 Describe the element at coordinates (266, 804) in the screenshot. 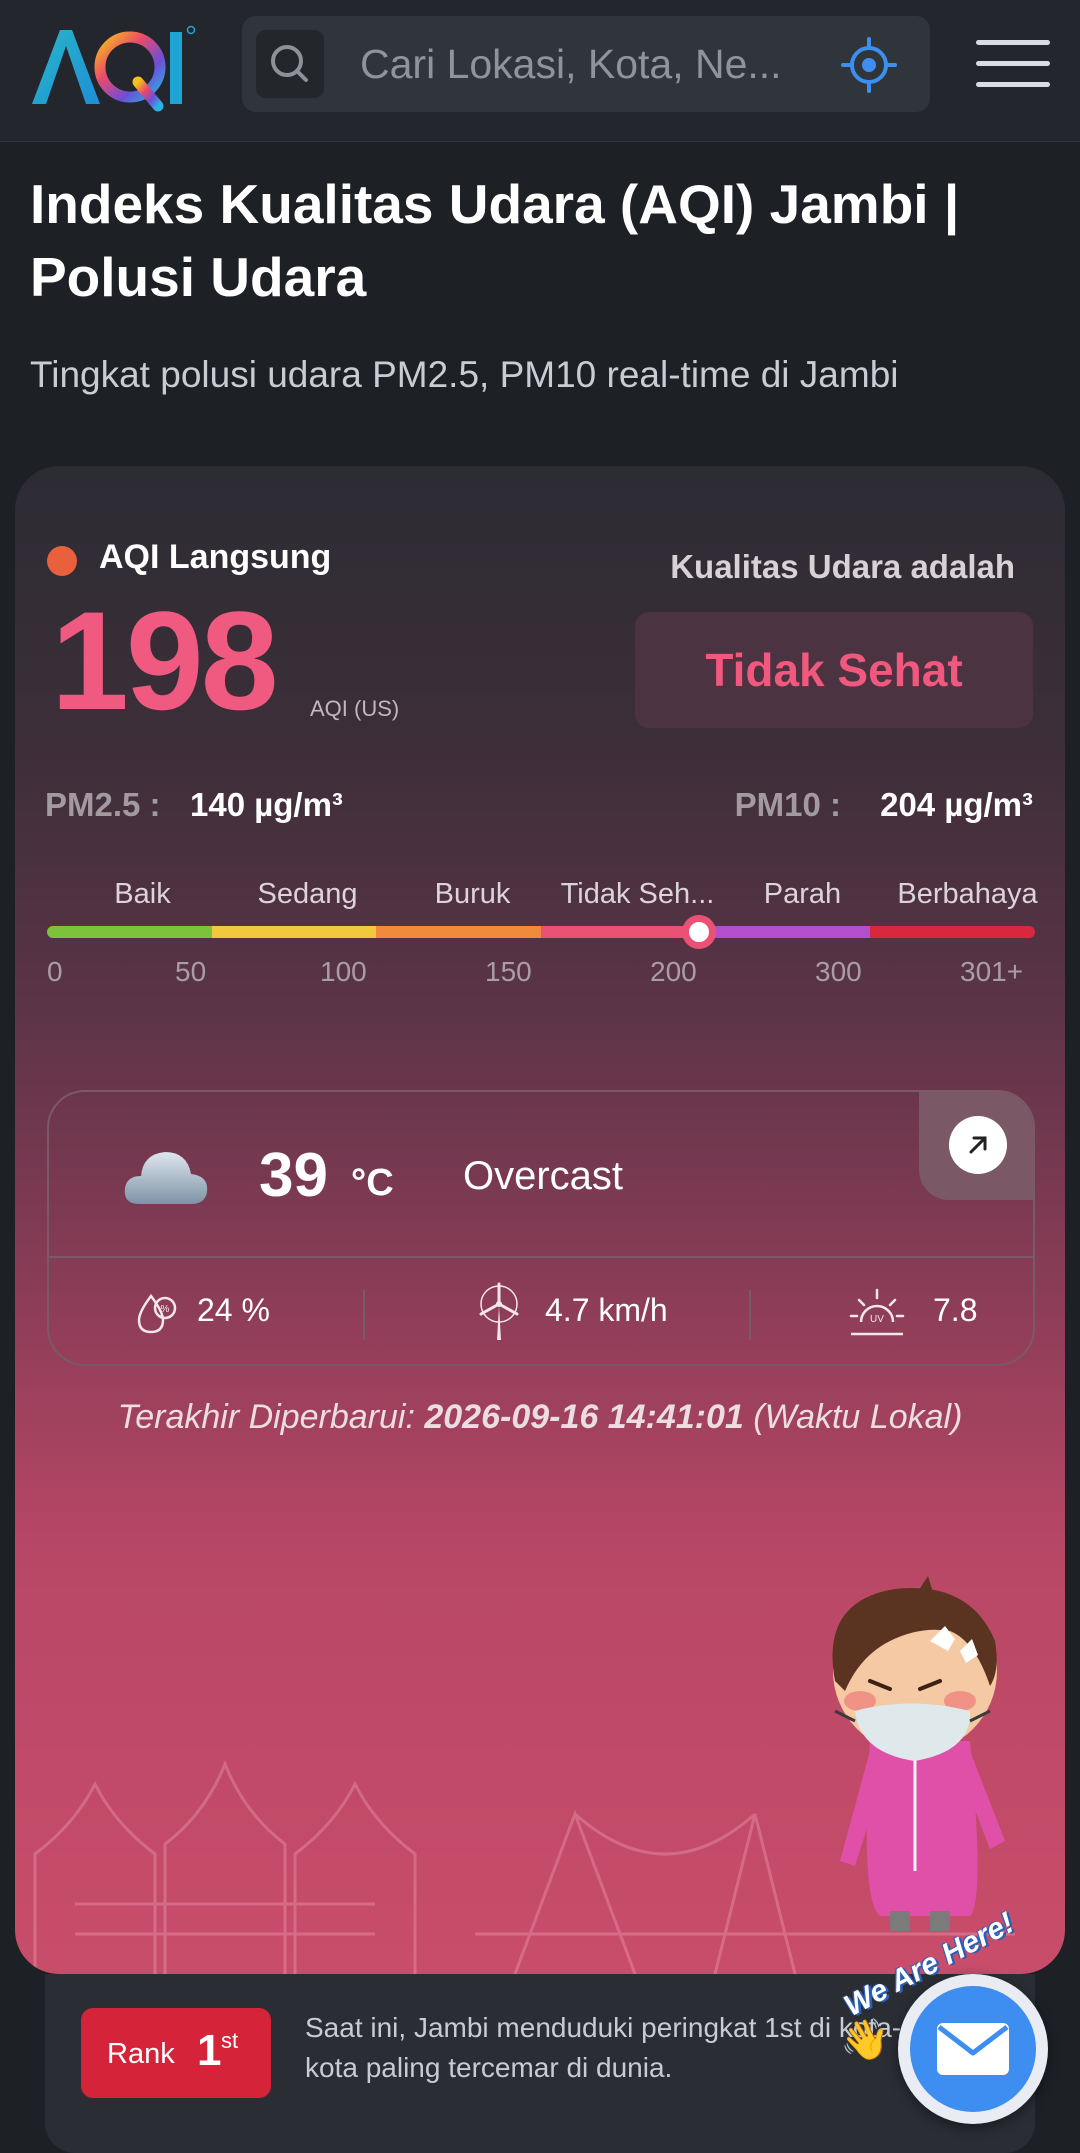

I see `pm25-value: 140 µg/m³` at that location.